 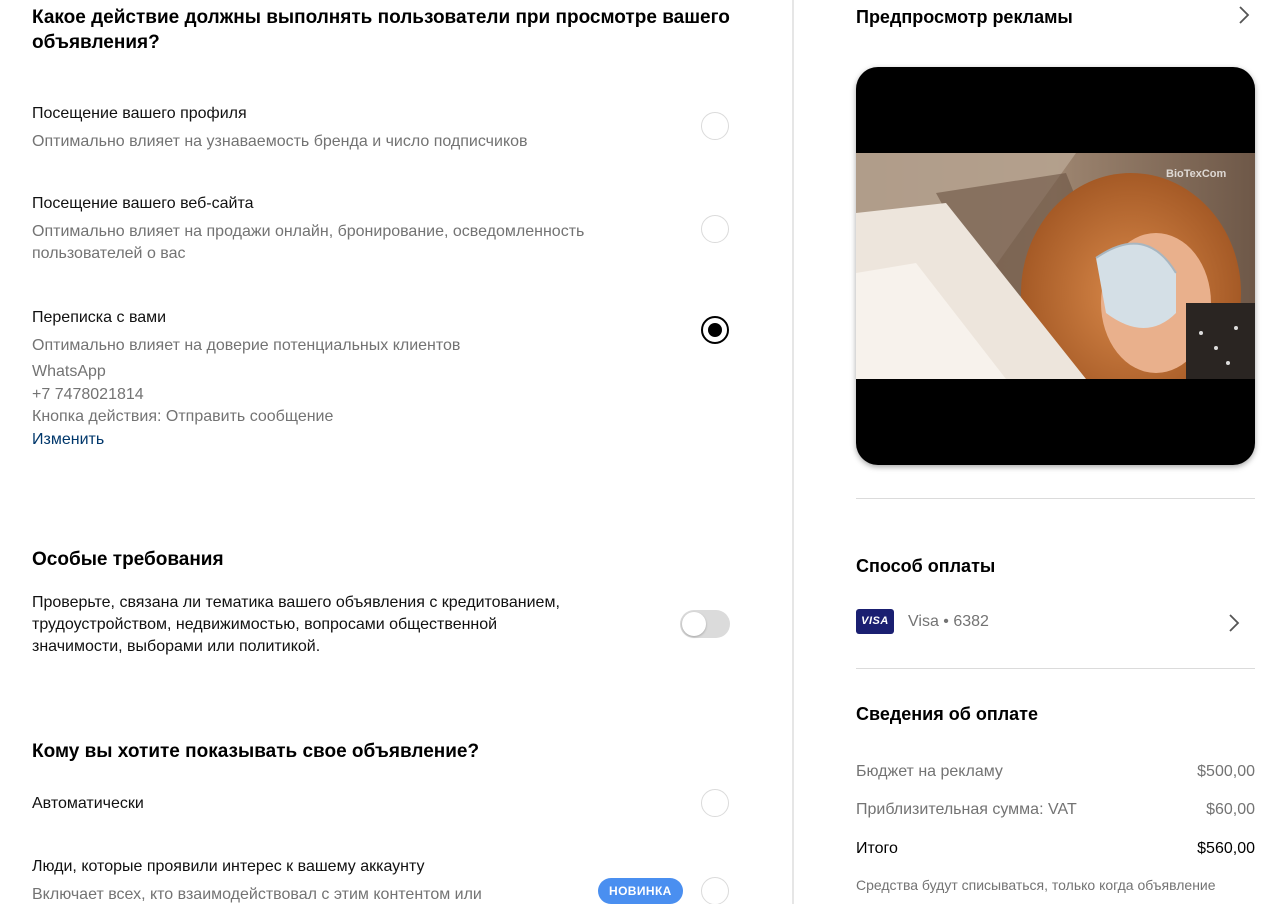 I want to click on watermark-text: BioTexCom, so click(x=1196, y=174).